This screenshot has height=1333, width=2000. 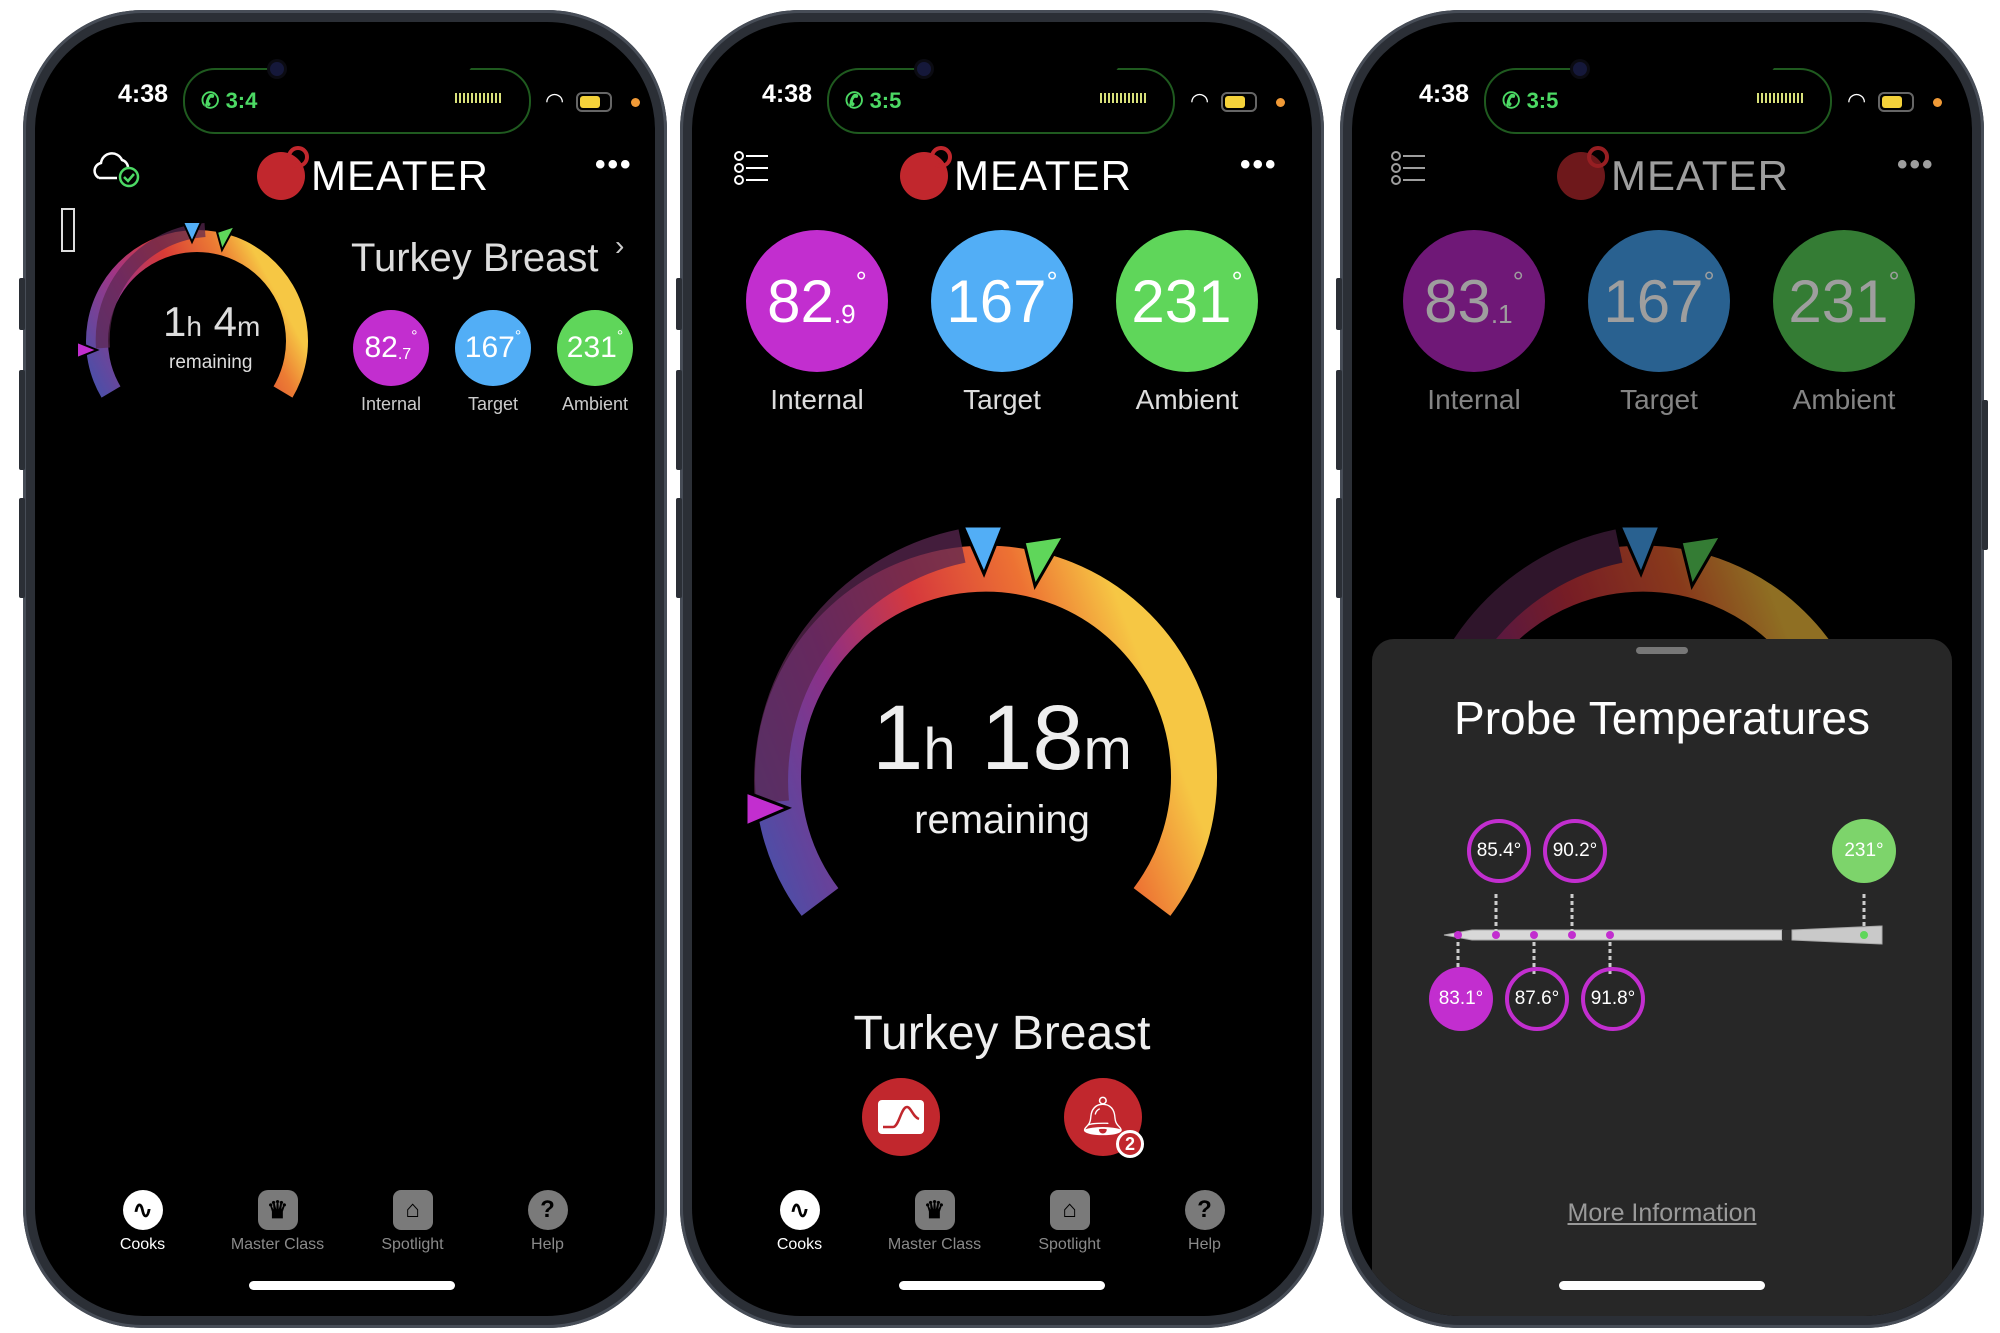 What do you see at coordinates (117, 168) in the screenshot?
I see `cloud-sync-icon` at bounding box center [117, 168].